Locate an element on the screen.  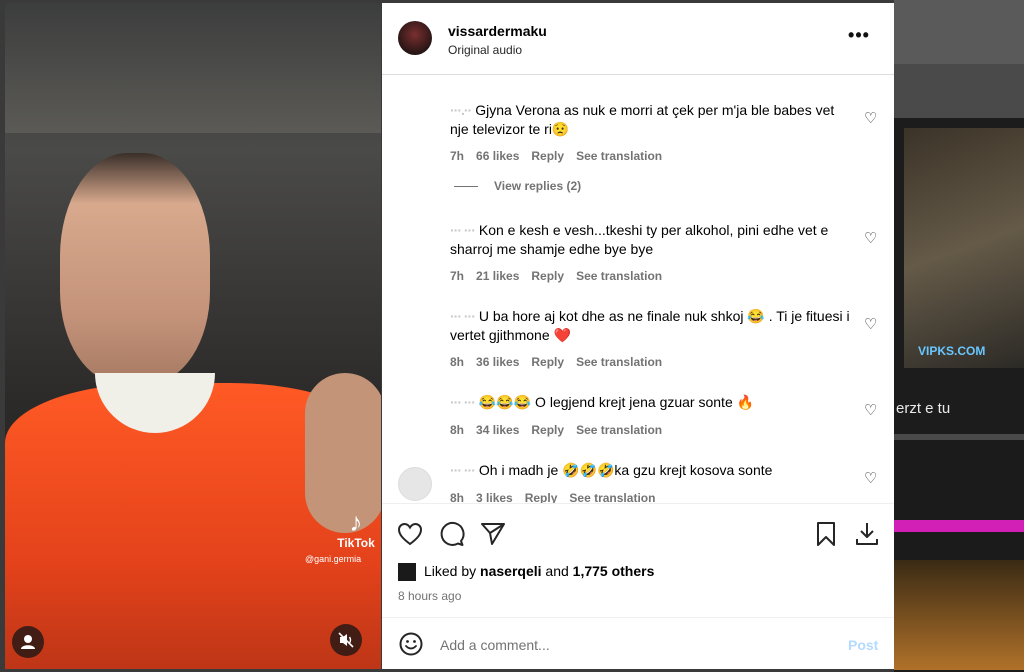
comment-meta: 8h 36 likes Reply See translation is located at coordinates (562, 362).